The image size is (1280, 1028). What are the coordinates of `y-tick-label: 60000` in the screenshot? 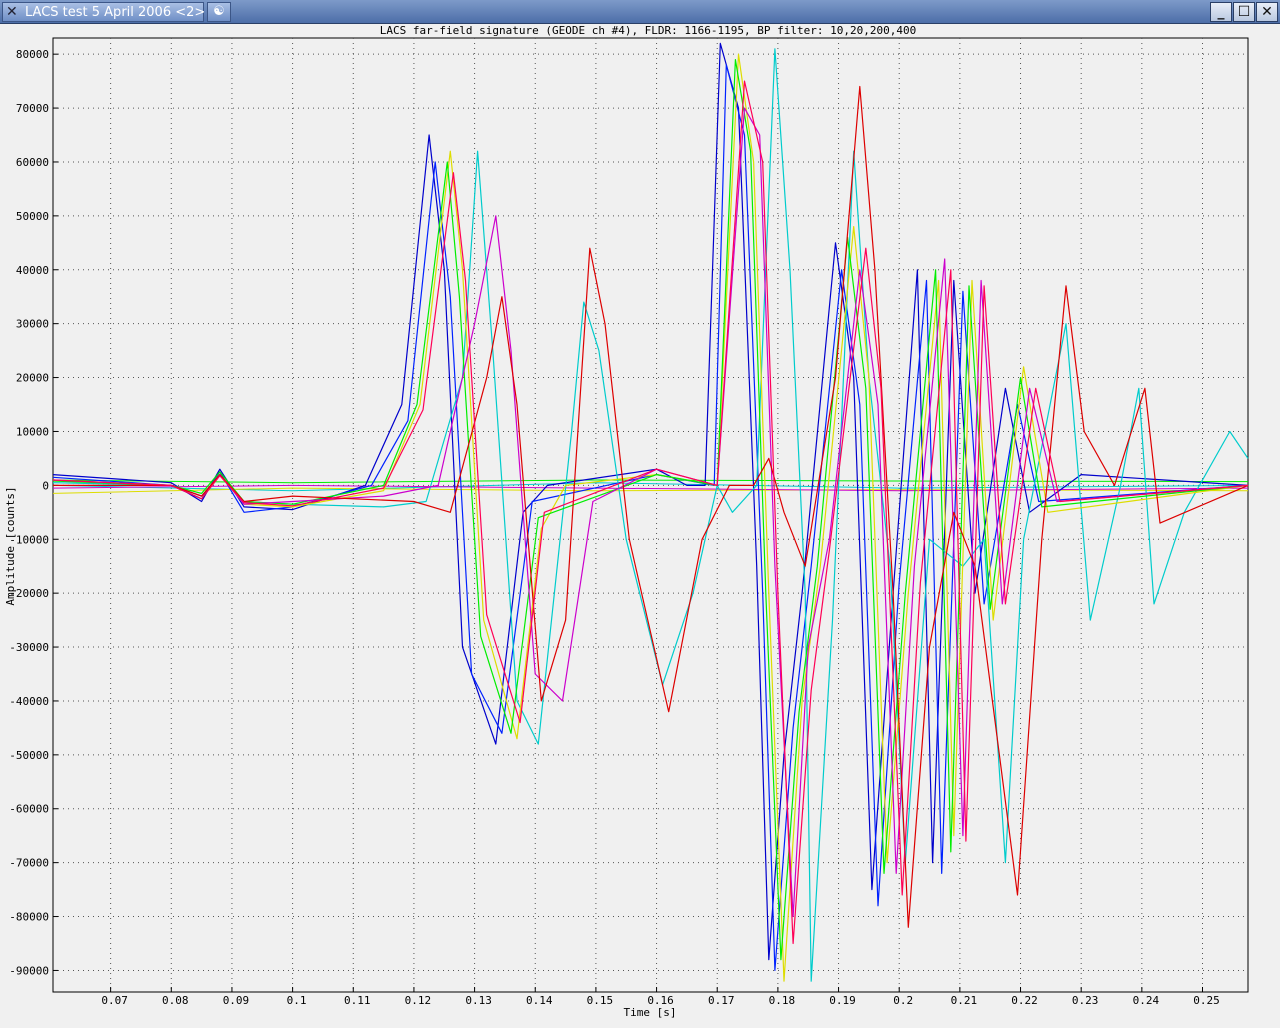 It's located at (32, 162).